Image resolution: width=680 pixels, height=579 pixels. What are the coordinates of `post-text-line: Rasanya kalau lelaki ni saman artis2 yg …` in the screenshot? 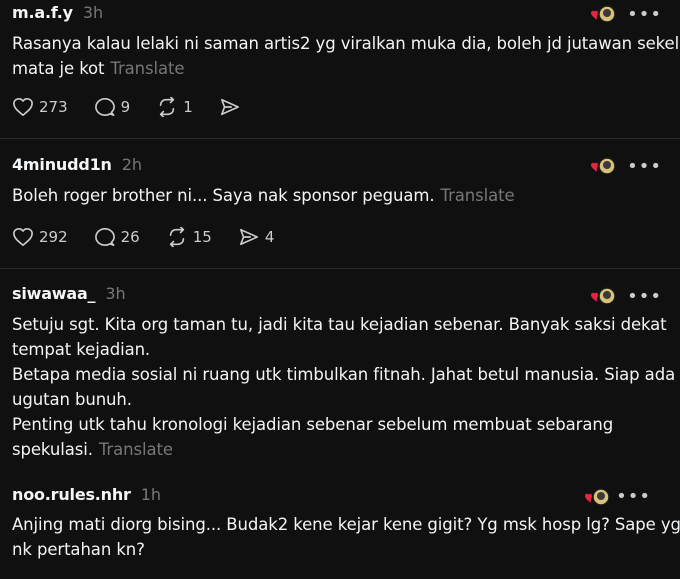 It's located at (346, 43).